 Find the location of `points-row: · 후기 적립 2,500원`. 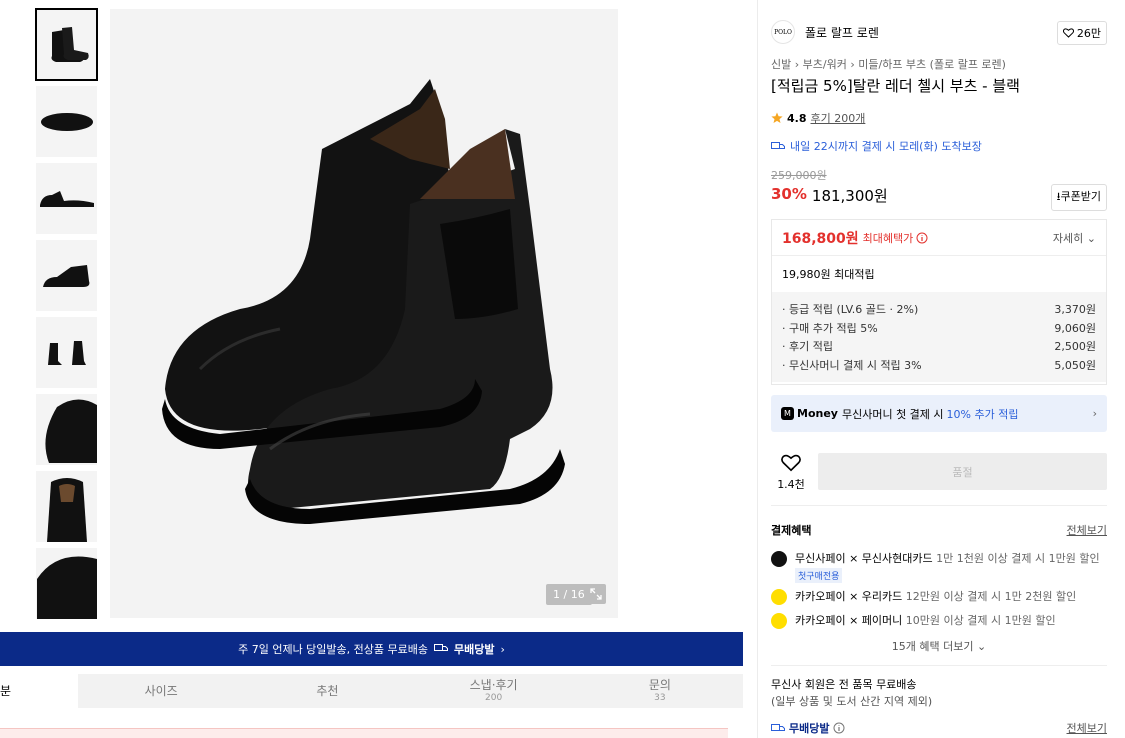

points-row: · 후기 적립 2,500원 is located at coordinates (939, 347).